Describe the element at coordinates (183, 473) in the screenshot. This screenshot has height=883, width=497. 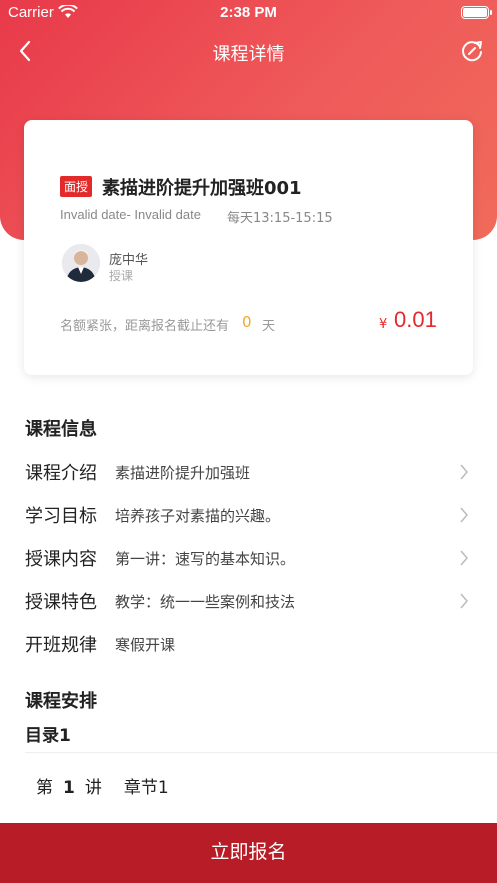
I see `info-value: 素描进阶提升加强班` at that location.